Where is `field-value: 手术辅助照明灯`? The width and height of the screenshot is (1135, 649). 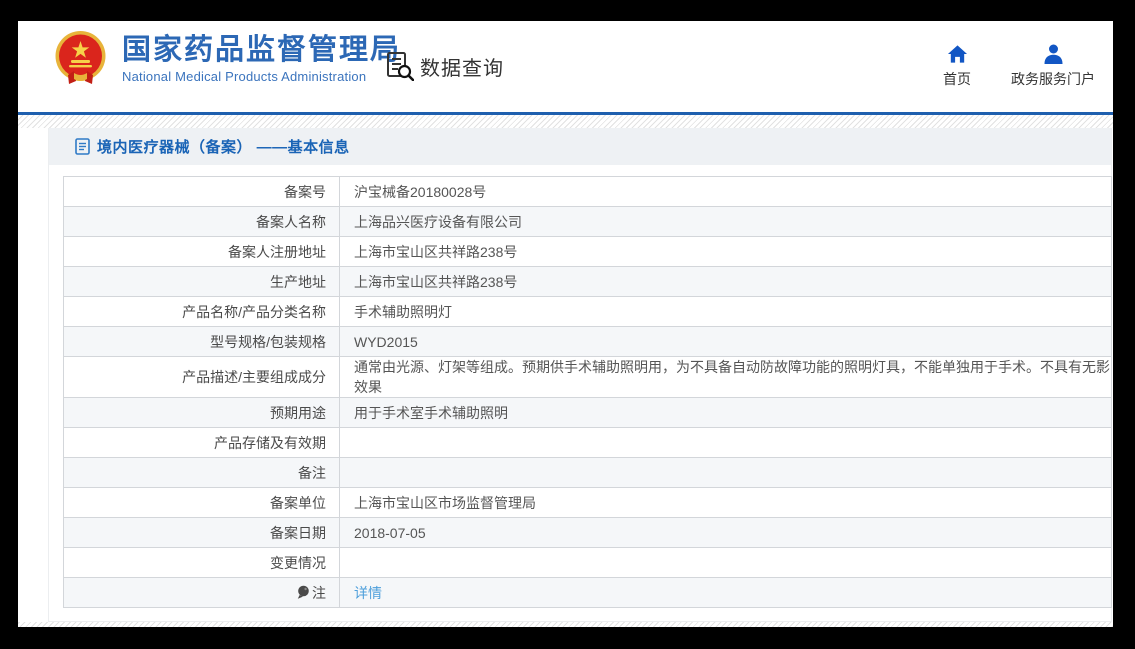
field-value: 手术辅助照明灯 is located at coordinates (725, 311).